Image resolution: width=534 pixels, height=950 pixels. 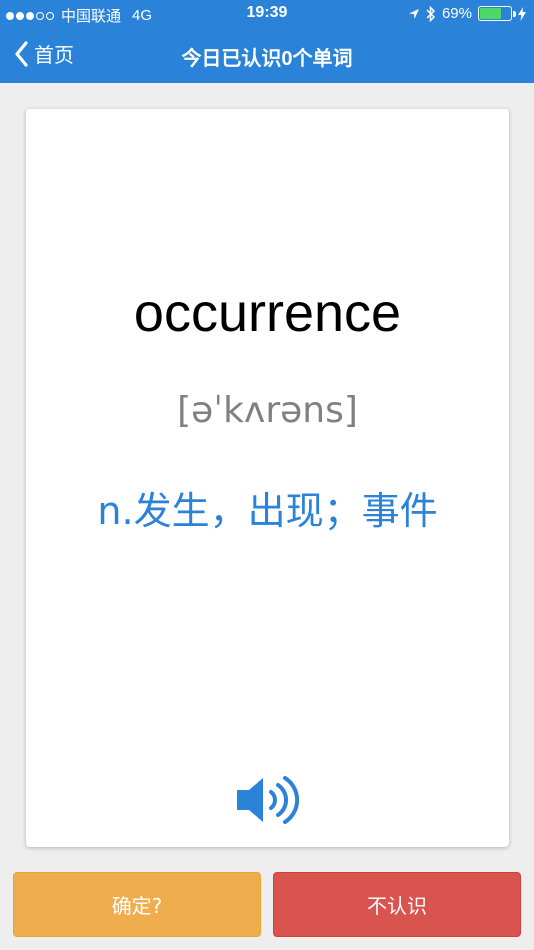 I want to click on word-text: occurrence, so click(x=267, y=313).